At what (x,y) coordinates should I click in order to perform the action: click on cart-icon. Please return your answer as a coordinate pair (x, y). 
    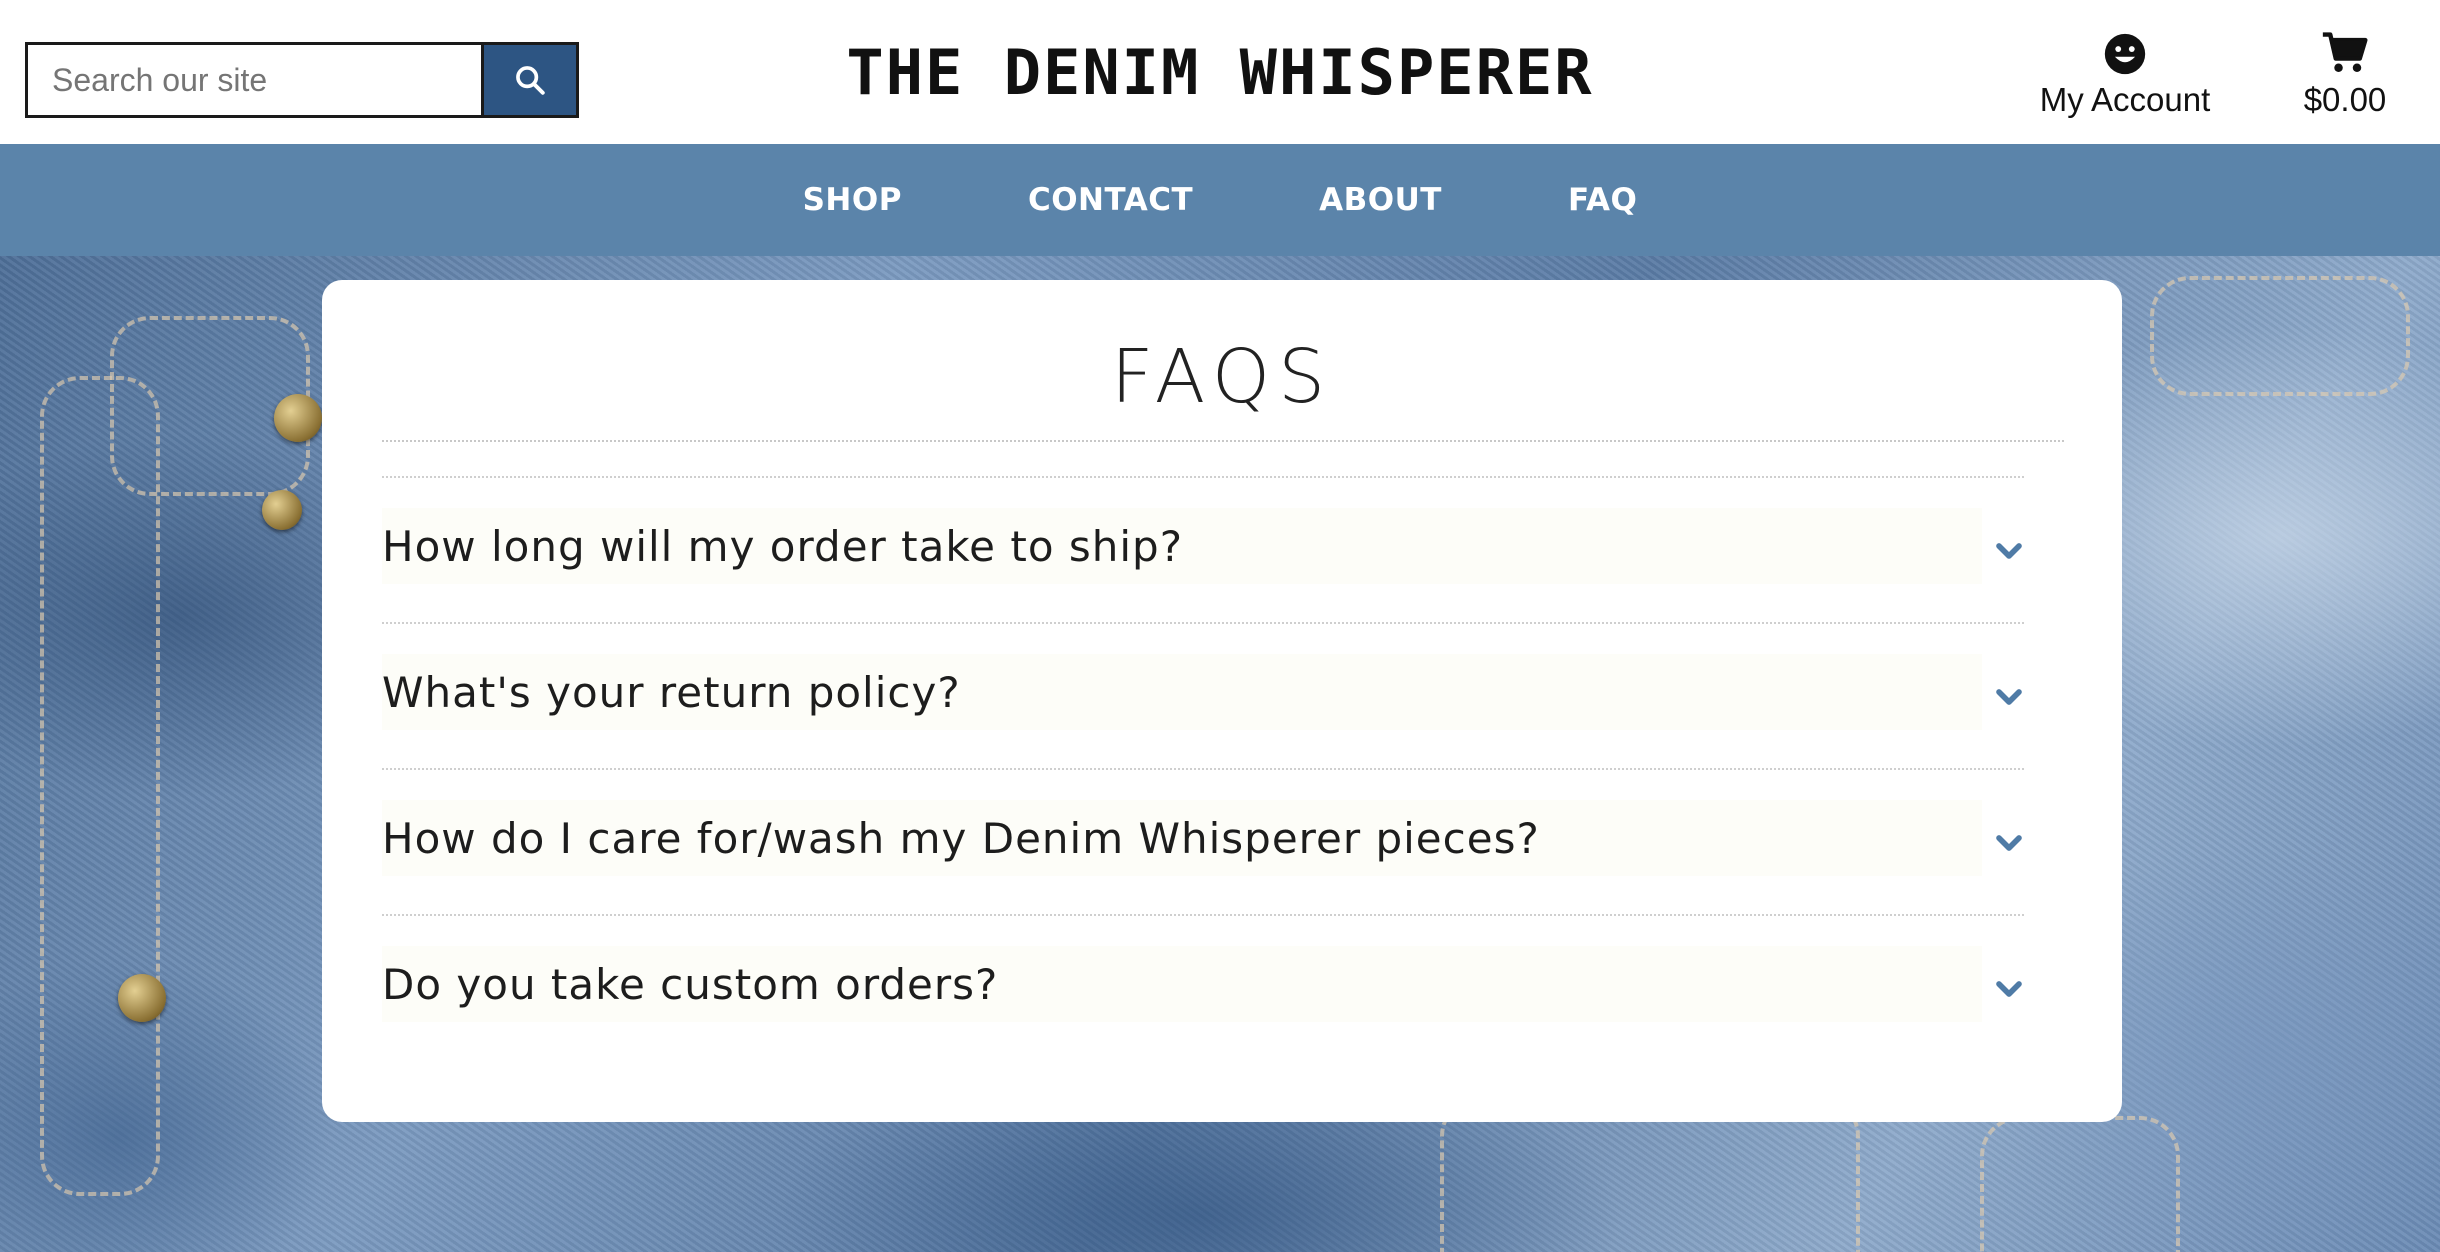
    Looking at the image, I should click on (2345, 52).